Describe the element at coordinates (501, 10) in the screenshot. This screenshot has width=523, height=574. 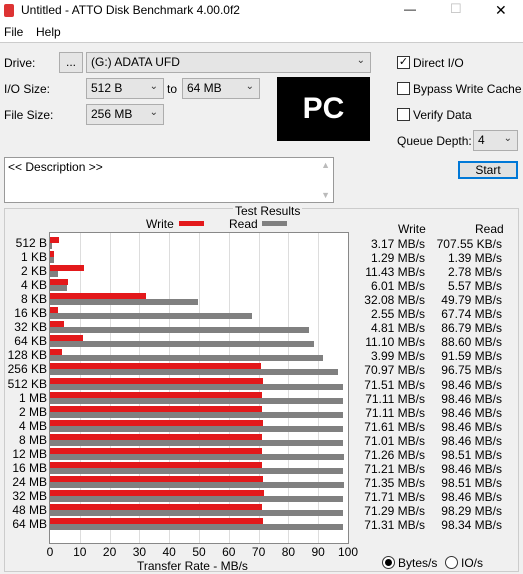
I see `close-button: ✕` at that location.